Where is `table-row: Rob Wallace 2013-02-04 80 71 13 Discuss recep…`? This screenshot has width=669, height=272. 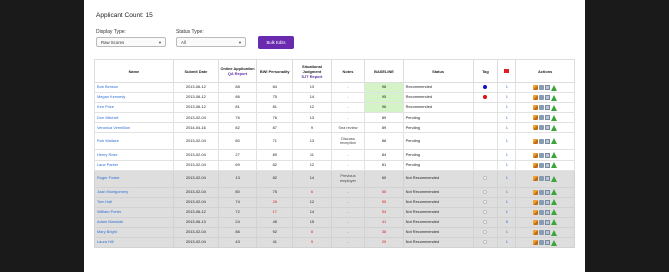
table-row: Rob Wallace 2013-02-04 80 71 13 Discuss recep… is located at coordinates (334, 141).